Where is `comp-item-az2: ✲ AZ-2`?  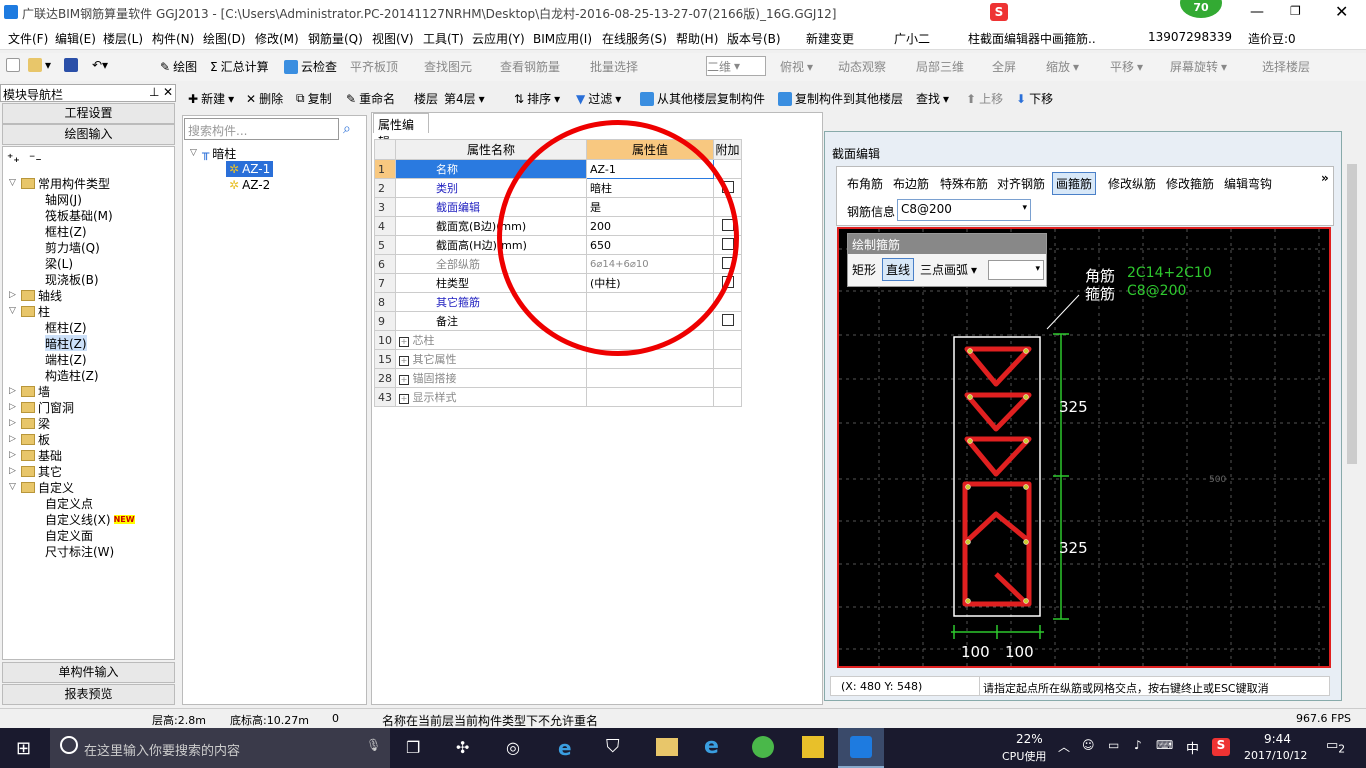
comp-item-az2: ✲ AZ-2 is located at coordinates (249, 185).